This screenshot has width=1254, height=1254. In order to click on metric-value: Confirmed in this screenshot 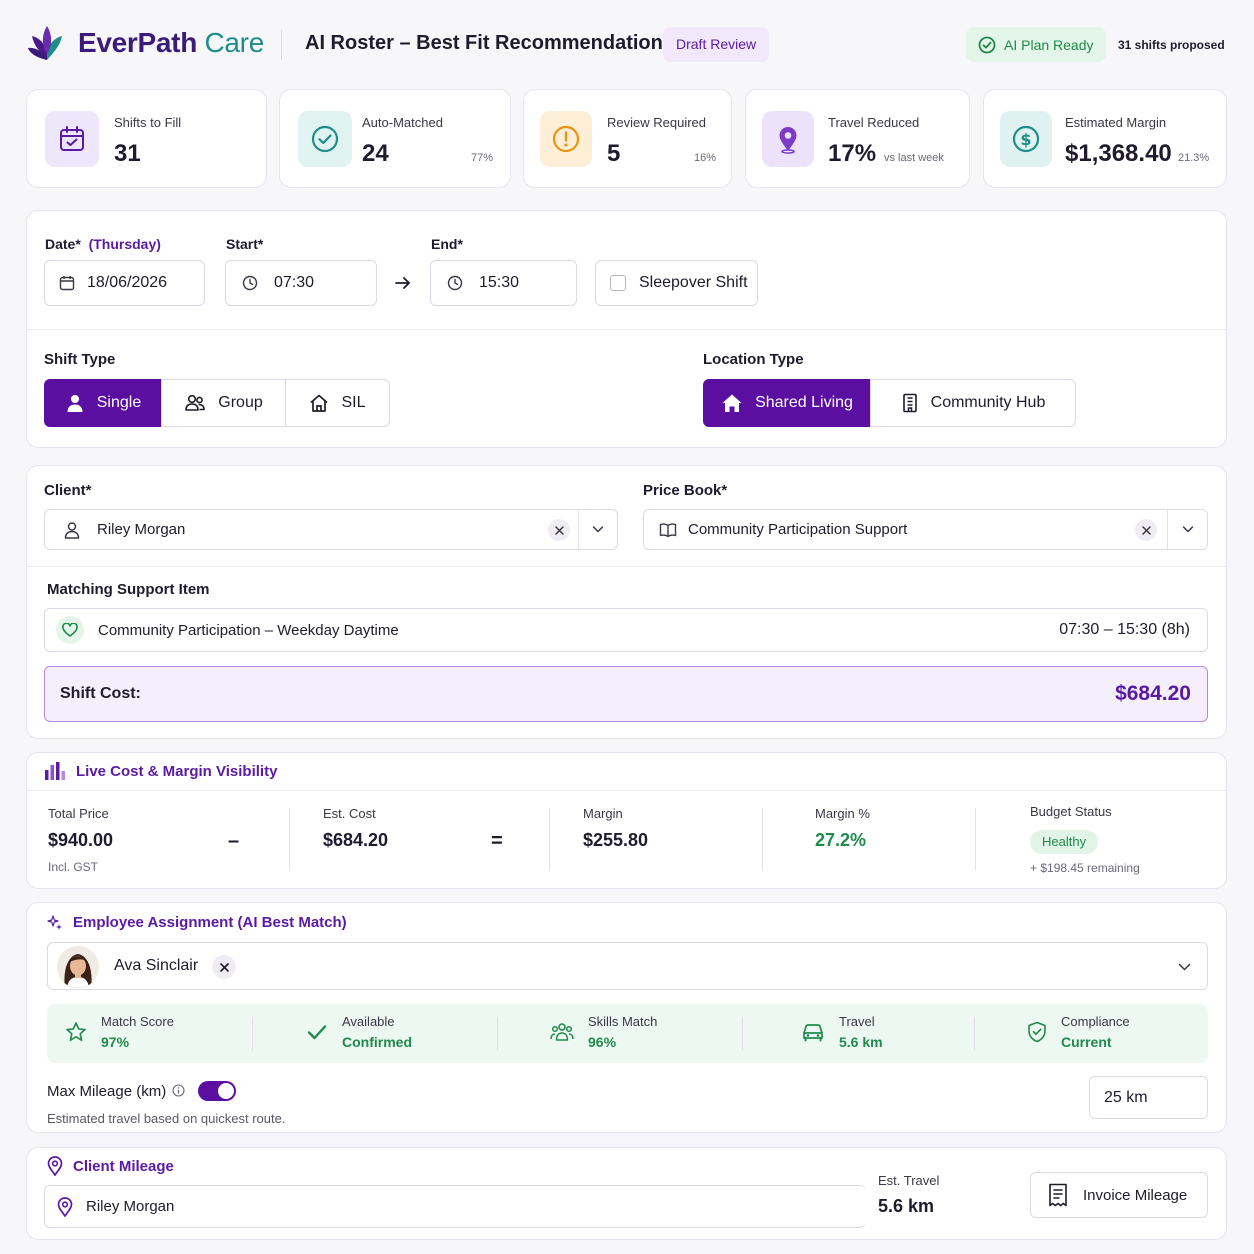, I will do `click(377, 1042)`.